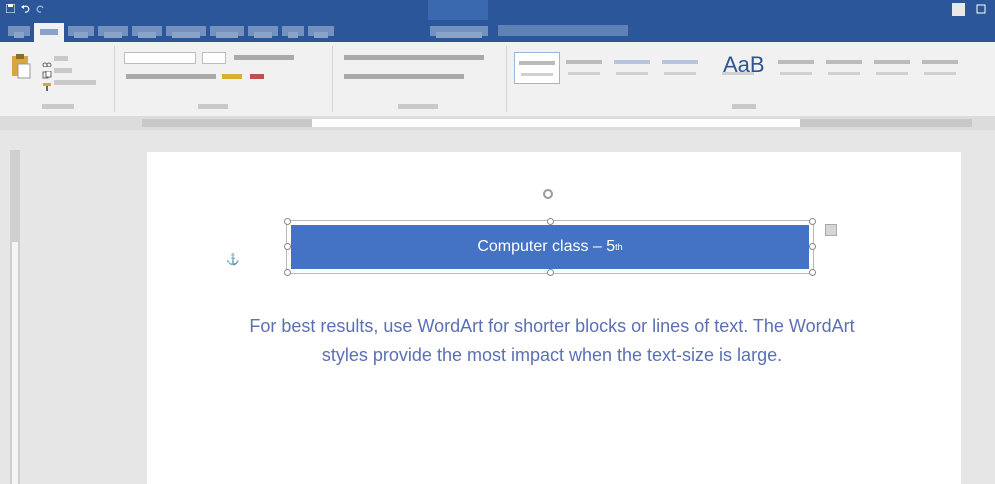 The width and height of the screenshot is (995, 484). I want to click on font-group, so click(225, 79).